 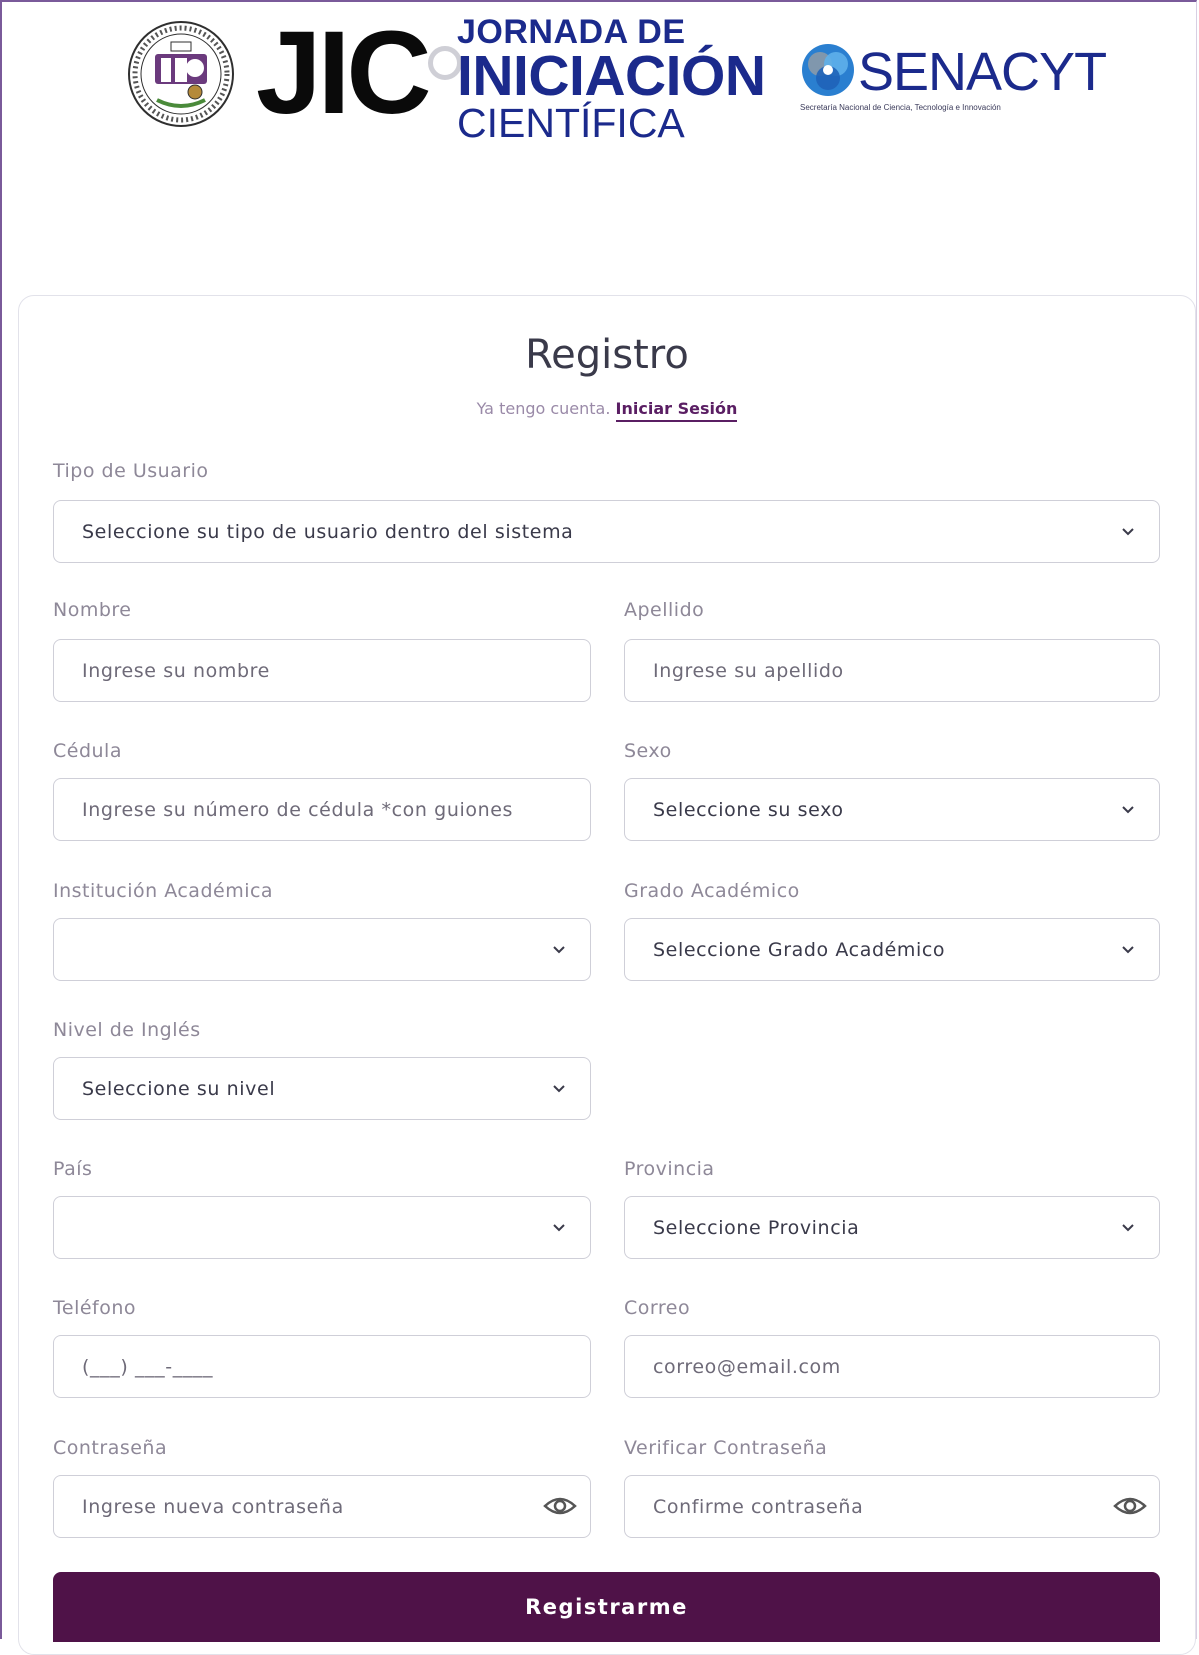 What do you see at coordinates (892, 670) in the screenshot?
I see `apellido-input` at bounding box center [892, 670].